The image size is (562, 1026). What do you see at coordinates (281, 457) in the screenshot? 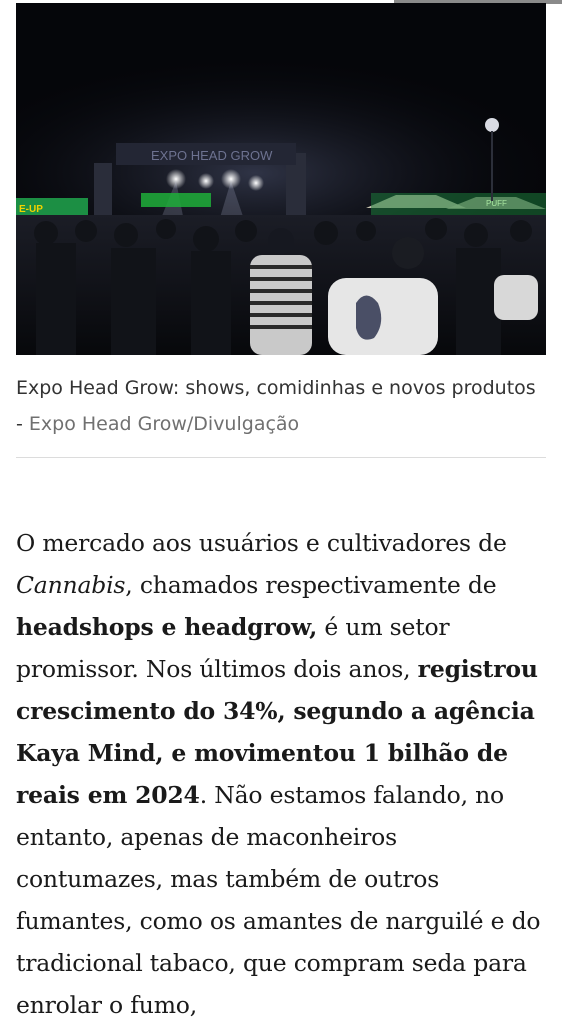
I see `caption-divider` at bounding box center [281, 457].